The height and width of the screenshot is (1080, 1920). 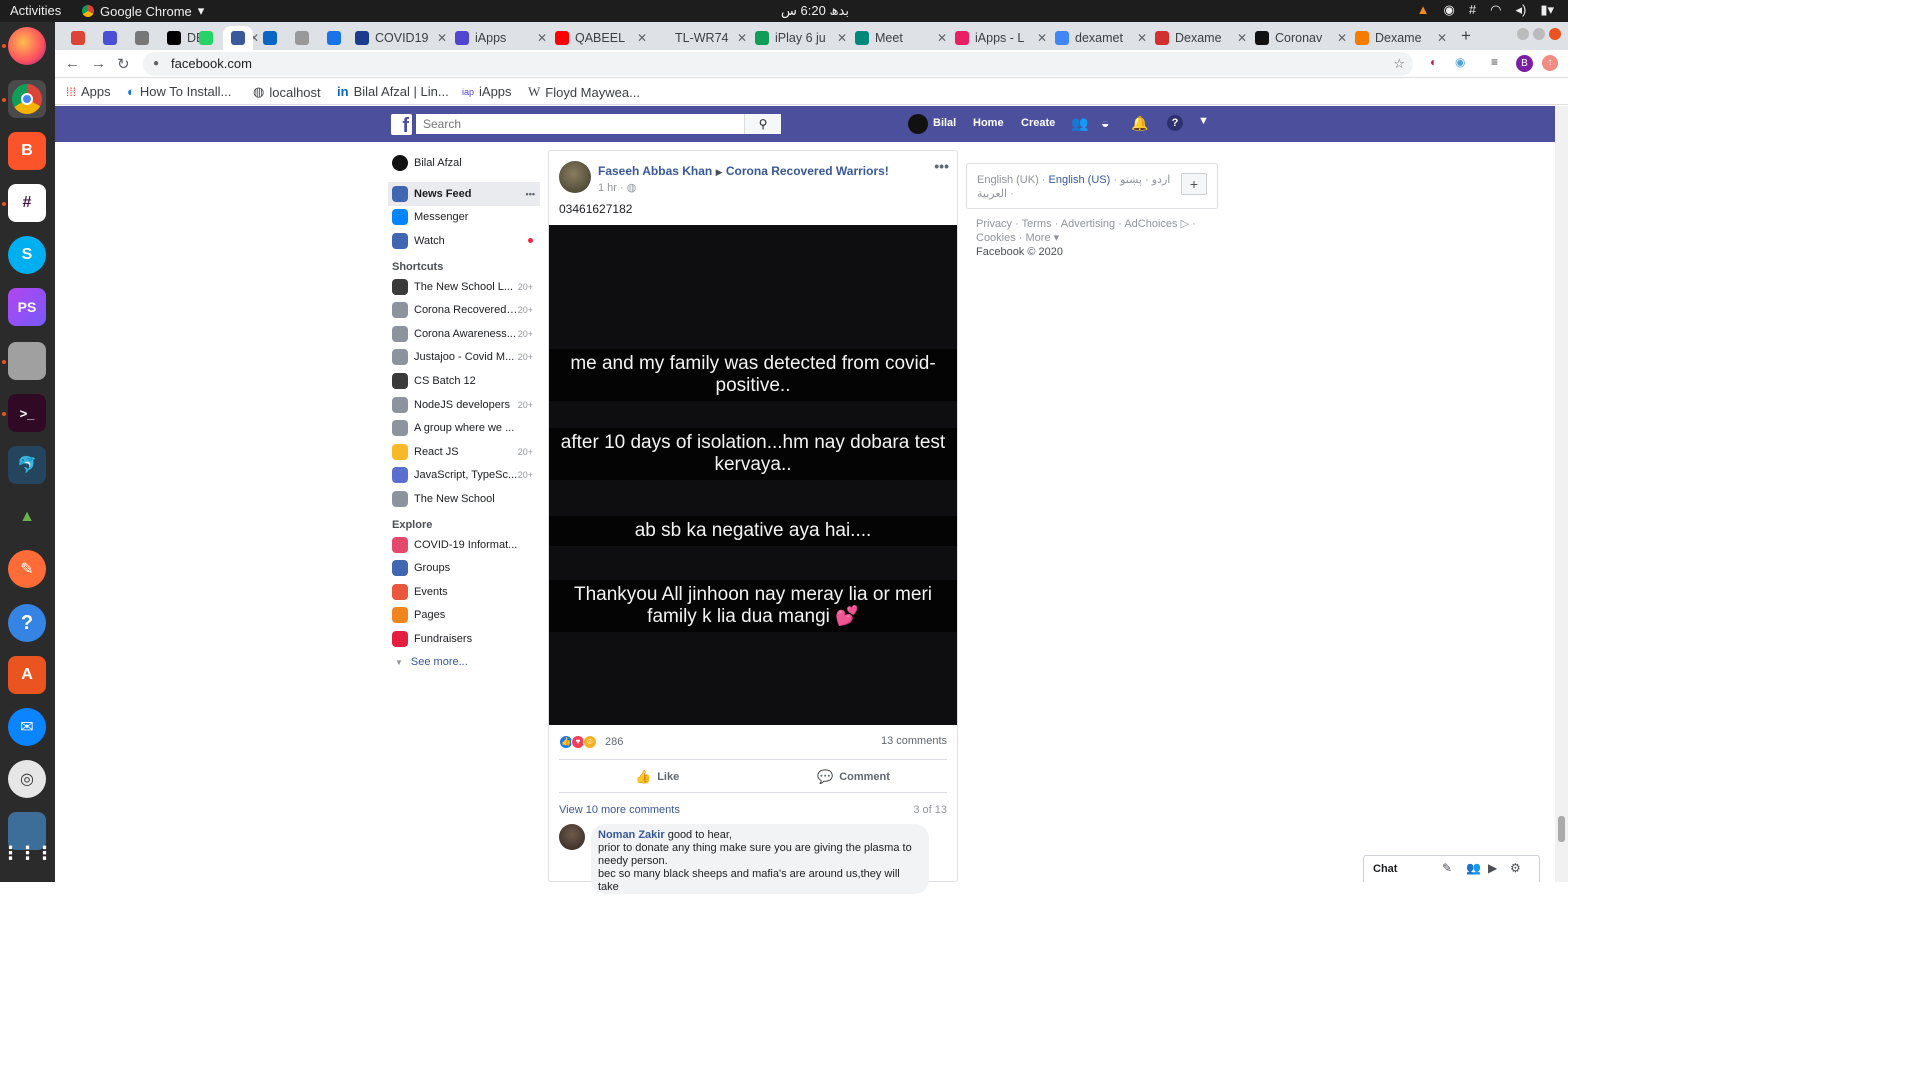 I want to click on nav-item: Messenger, so click(x=464, y=218).